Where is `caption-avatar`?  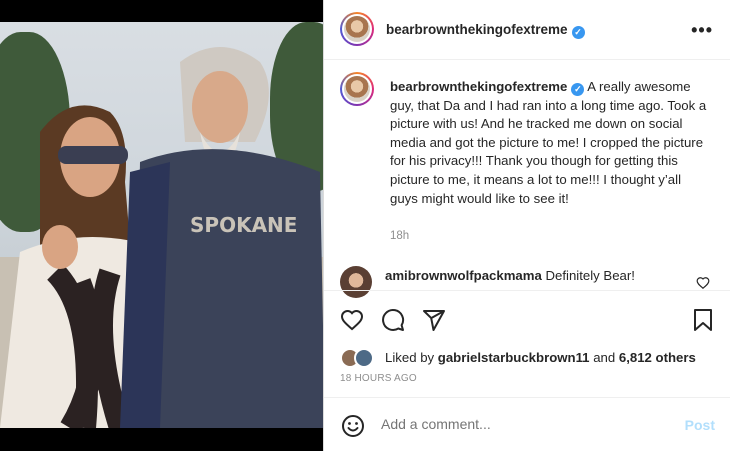
caption-avatar is located at coordinates (357, 89).